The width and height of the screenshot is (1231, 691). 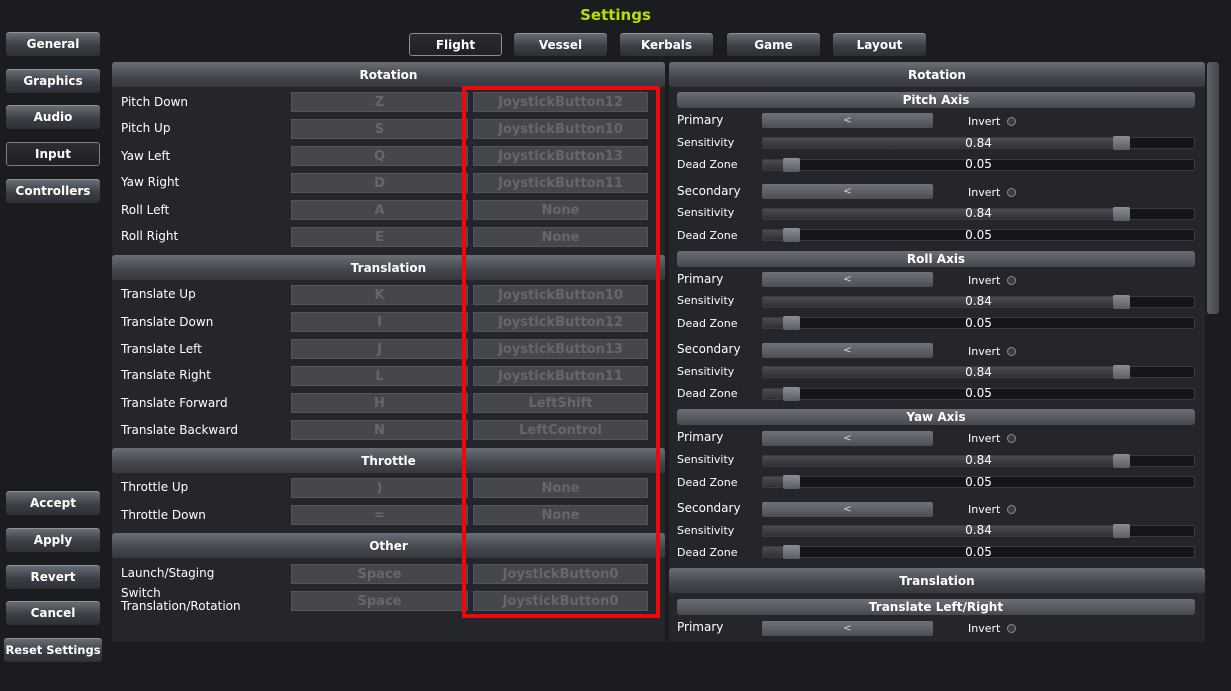 What do you see at coordinates (146, 128) in the screenshot?
I see `binding-label: Pitch Up` at bounding box center [146, 128].